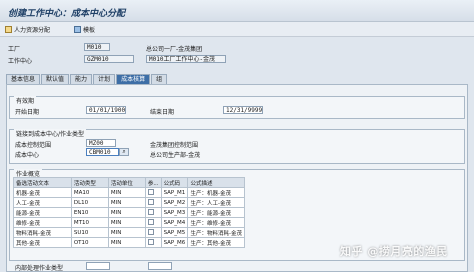 This screenshot has height=272, width=474. I want to click on cost-center-label: 成本中心, so click(27, 155).